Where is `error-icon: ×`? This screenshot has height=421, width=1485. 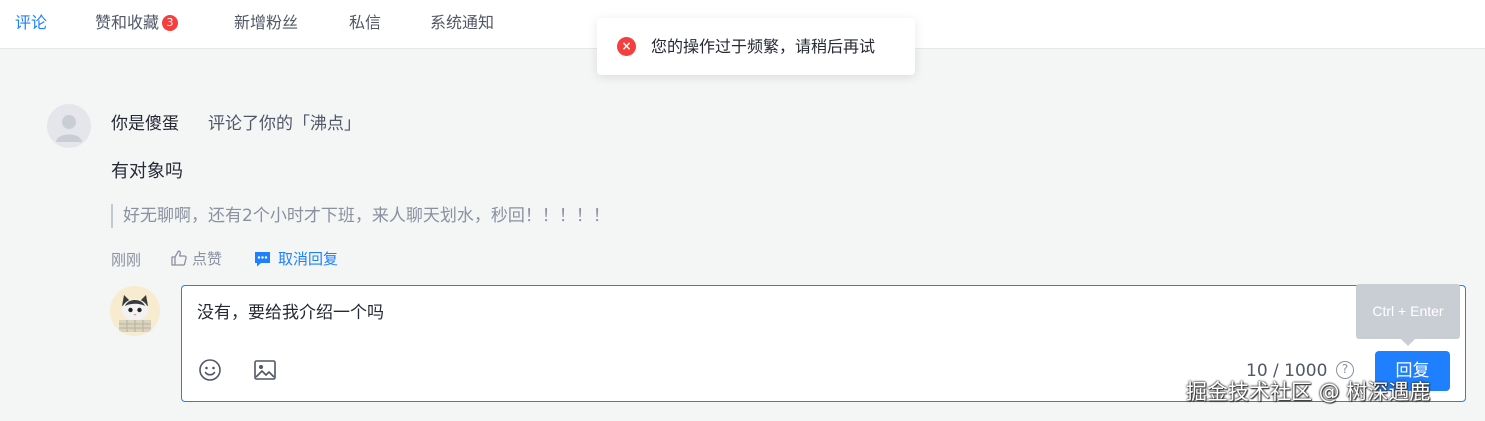
error-icon: × is located at coordinates (626, 46).